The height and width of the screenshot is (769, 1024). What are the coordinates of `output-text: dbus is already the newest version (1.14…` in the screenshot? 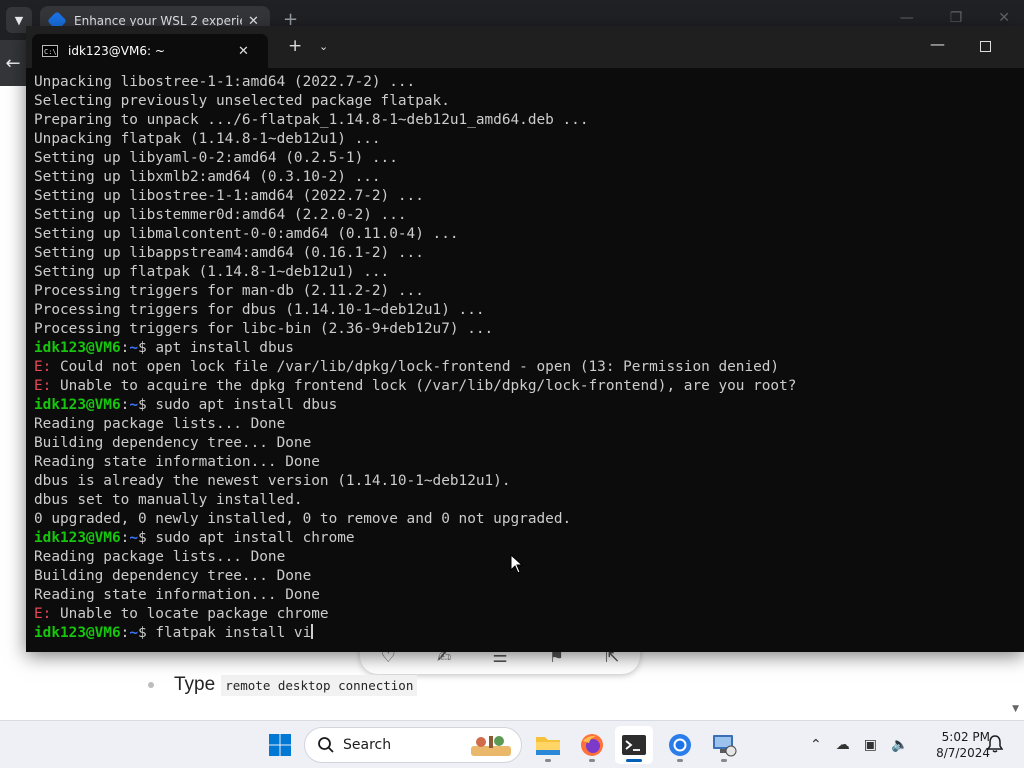 It's located at (272, 481).